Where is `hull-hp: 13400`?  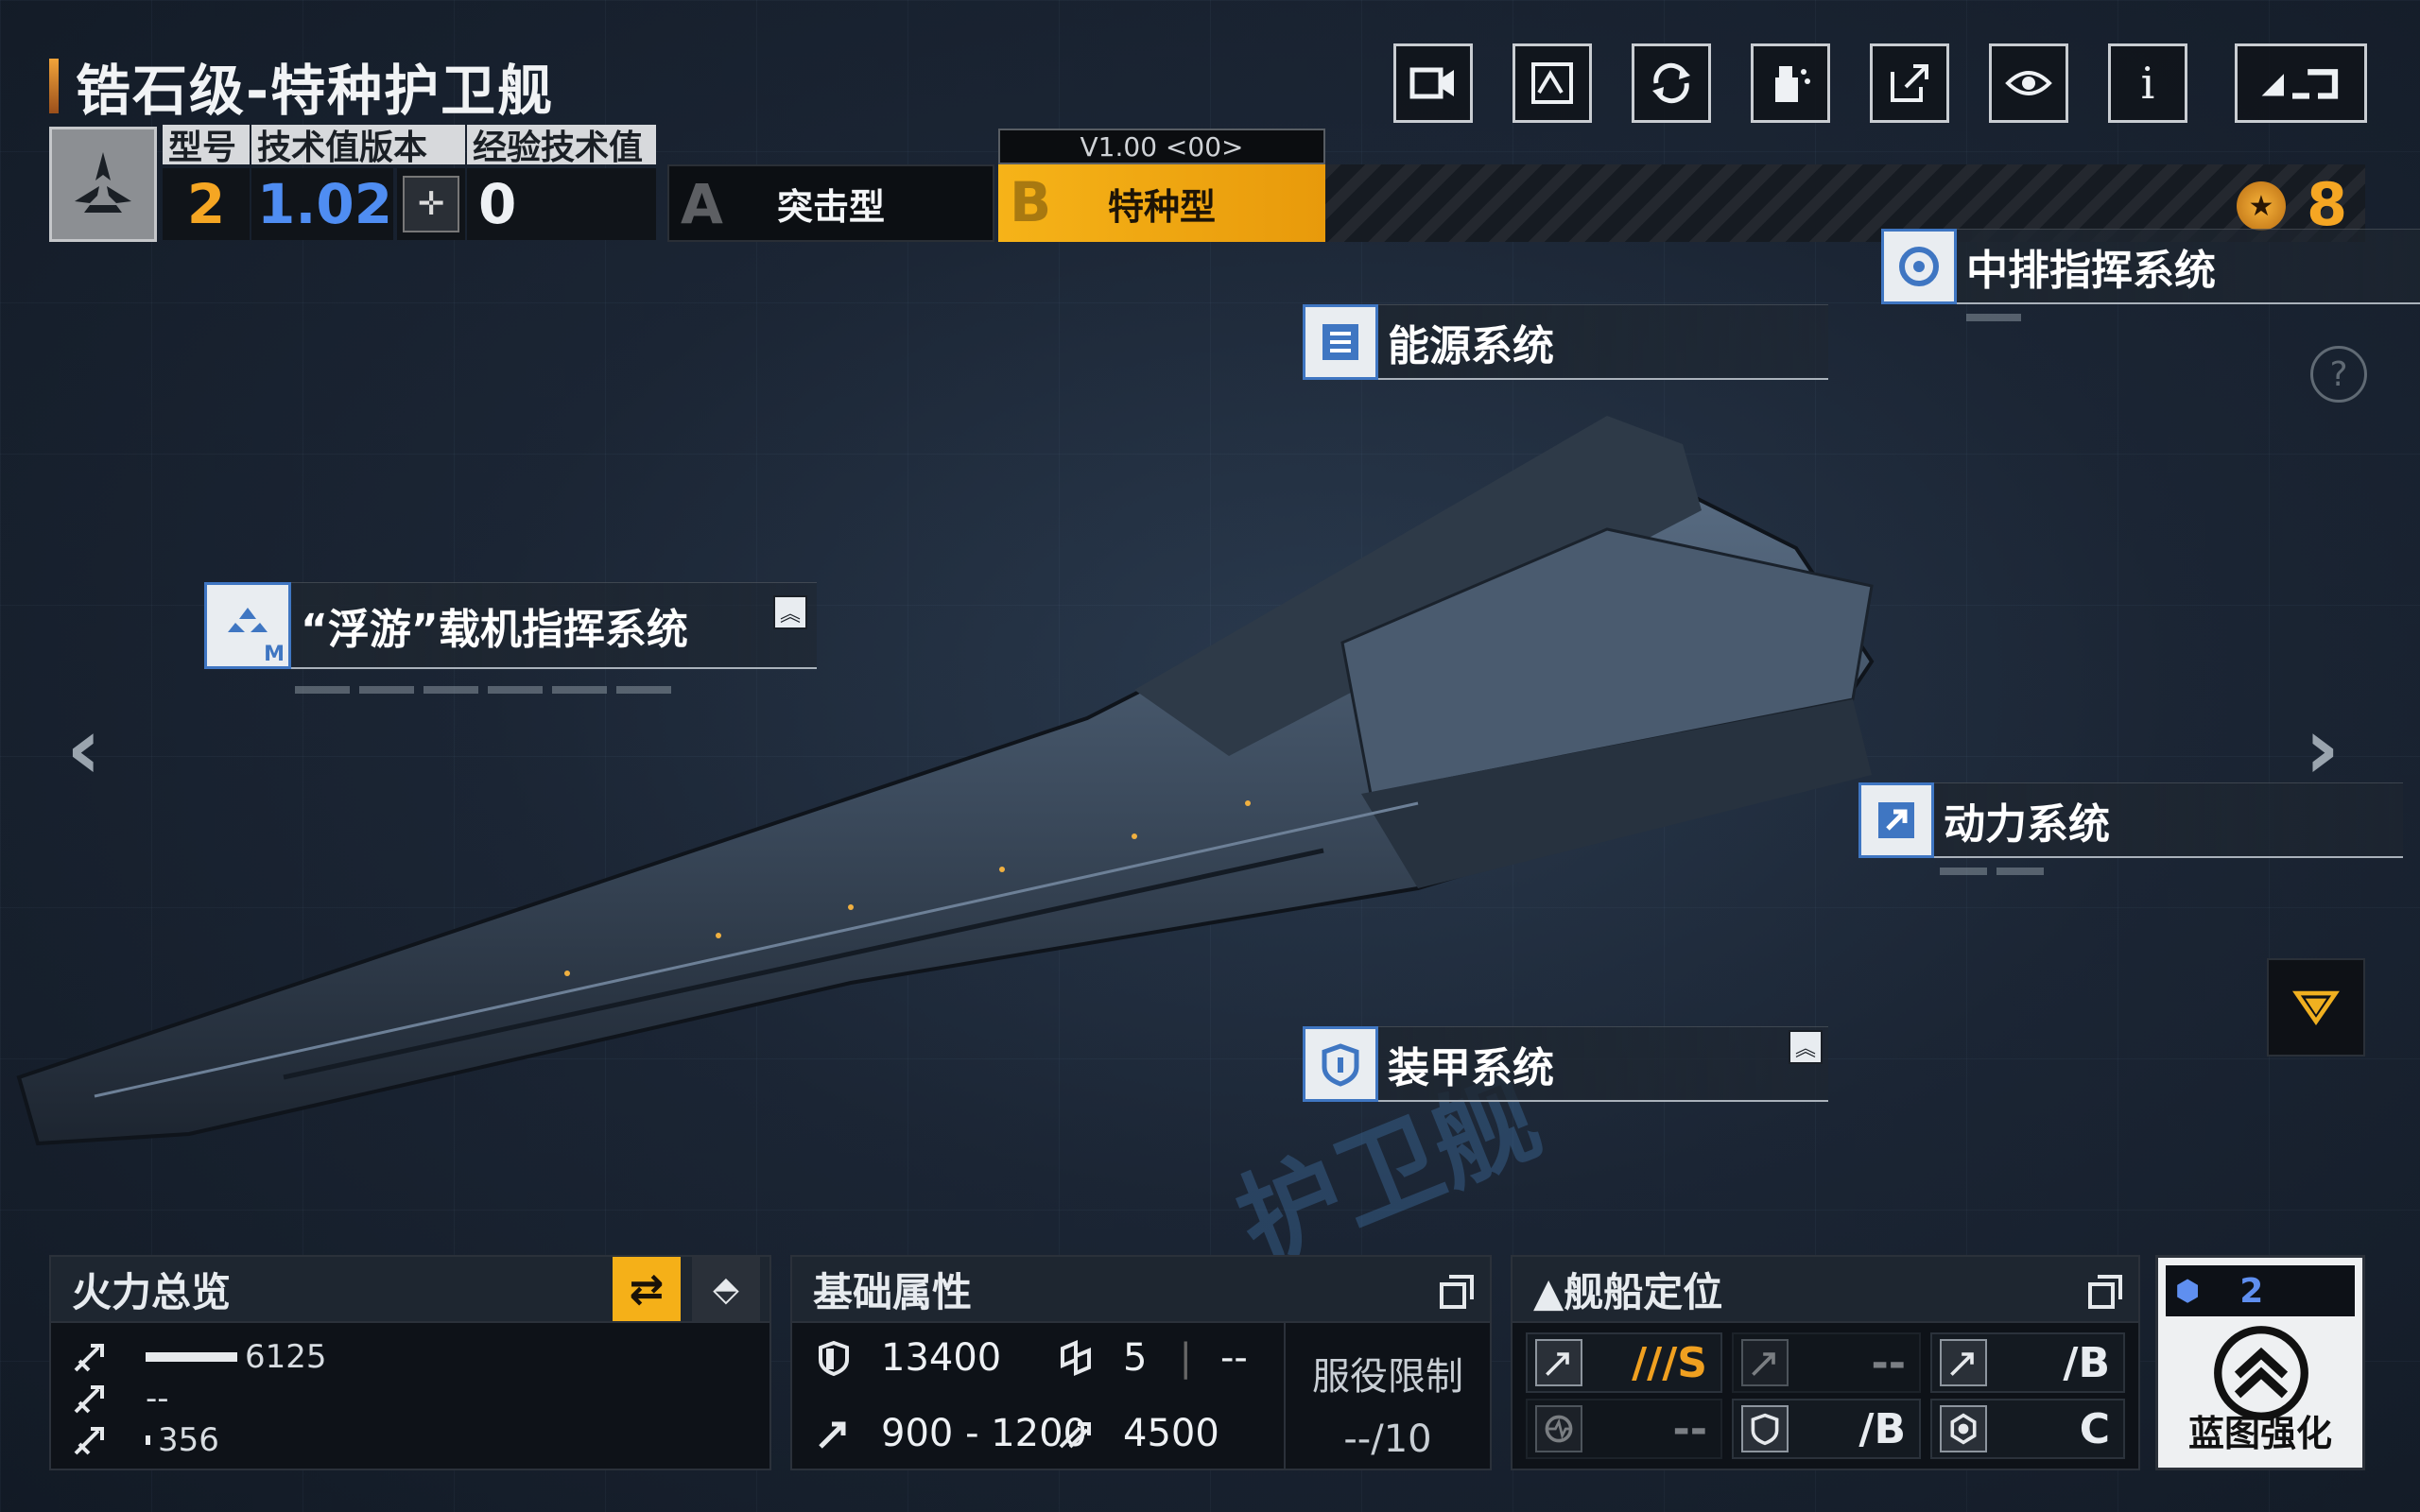
hull-hp: 13400 is located at coordinates (908, 1358).